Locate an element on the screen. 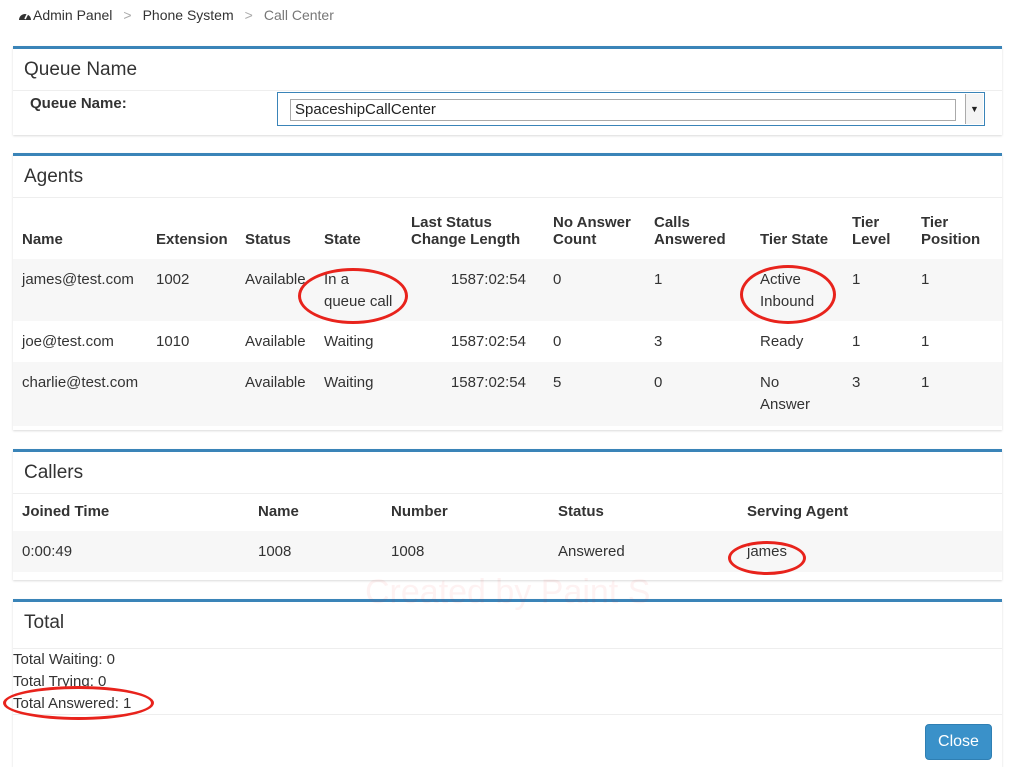 This screenshot has height=767, width=1009. cell-line: Active is located at coordinates (780, 279).